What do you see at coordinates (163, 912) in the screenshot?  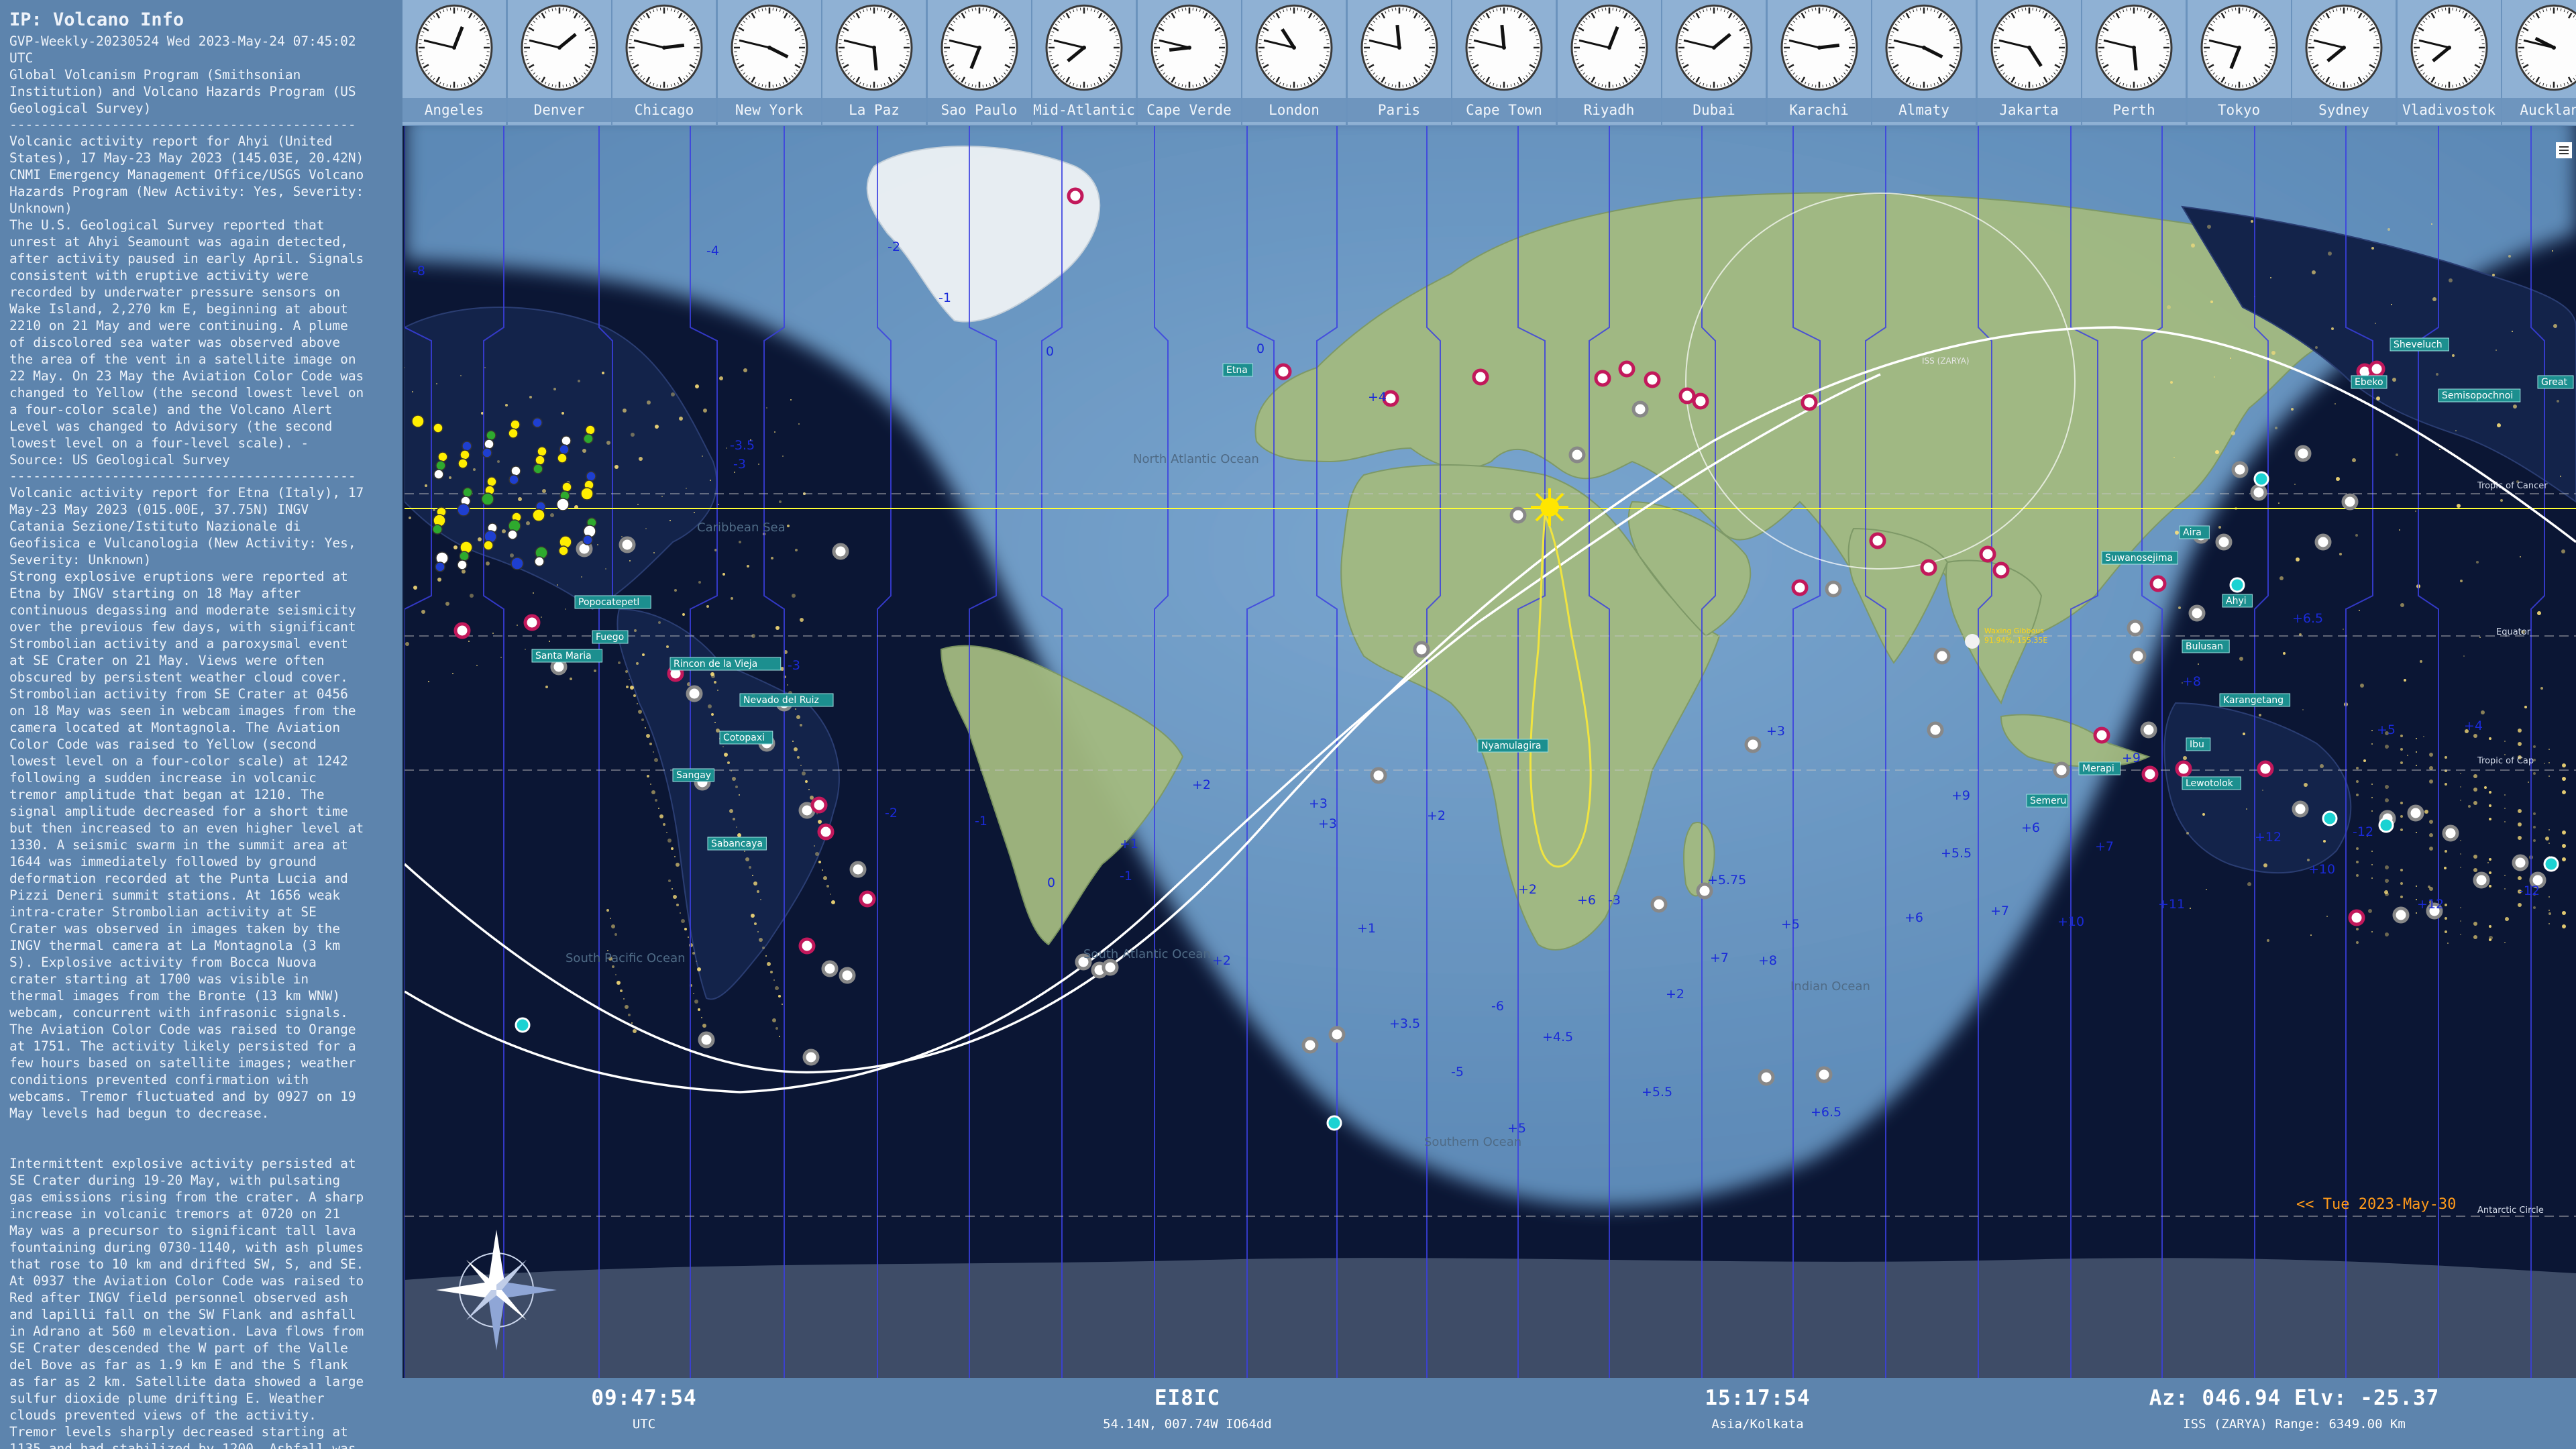 I see `text-line: intra-crater Strombolian activity at SE` at bounding box center [163, 912].